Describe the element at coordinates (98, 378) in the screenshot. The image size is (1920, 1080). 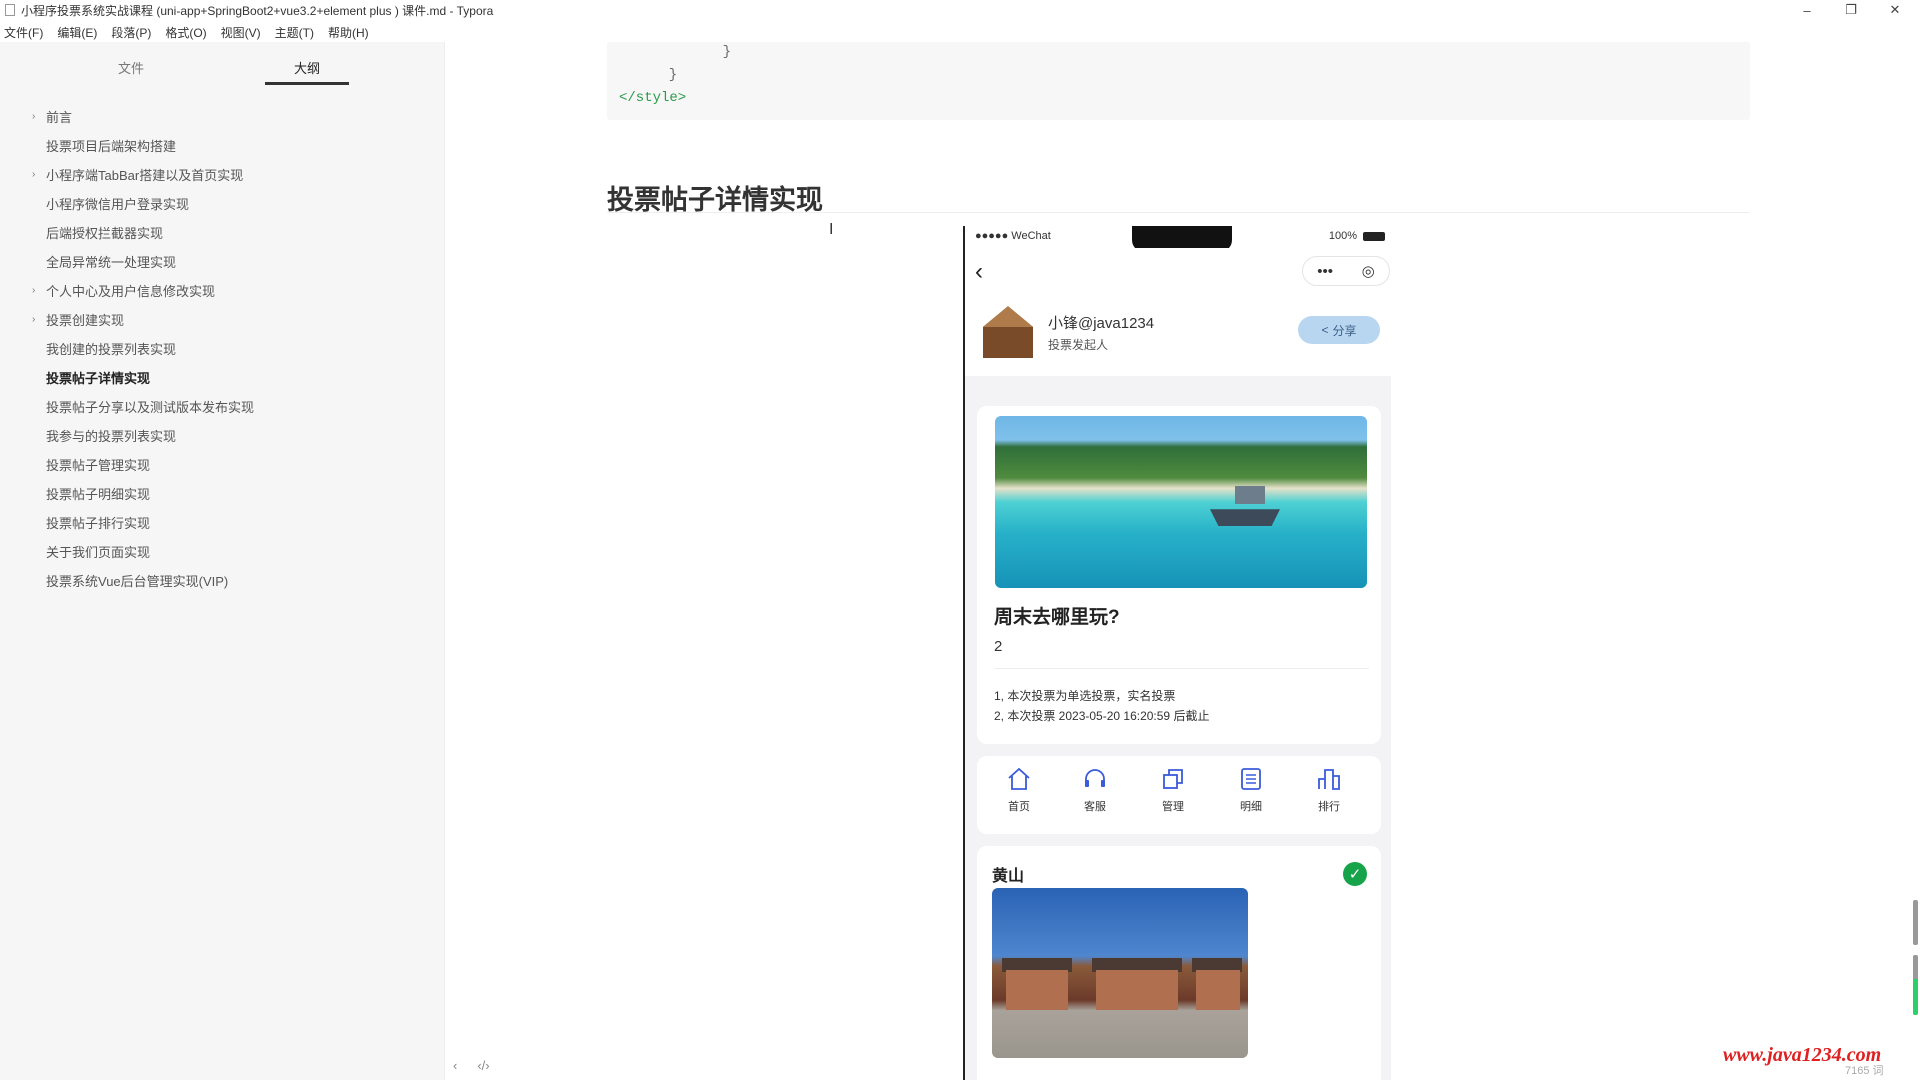
I see `outline-item-label: 投票帖子详情实现` at that location.